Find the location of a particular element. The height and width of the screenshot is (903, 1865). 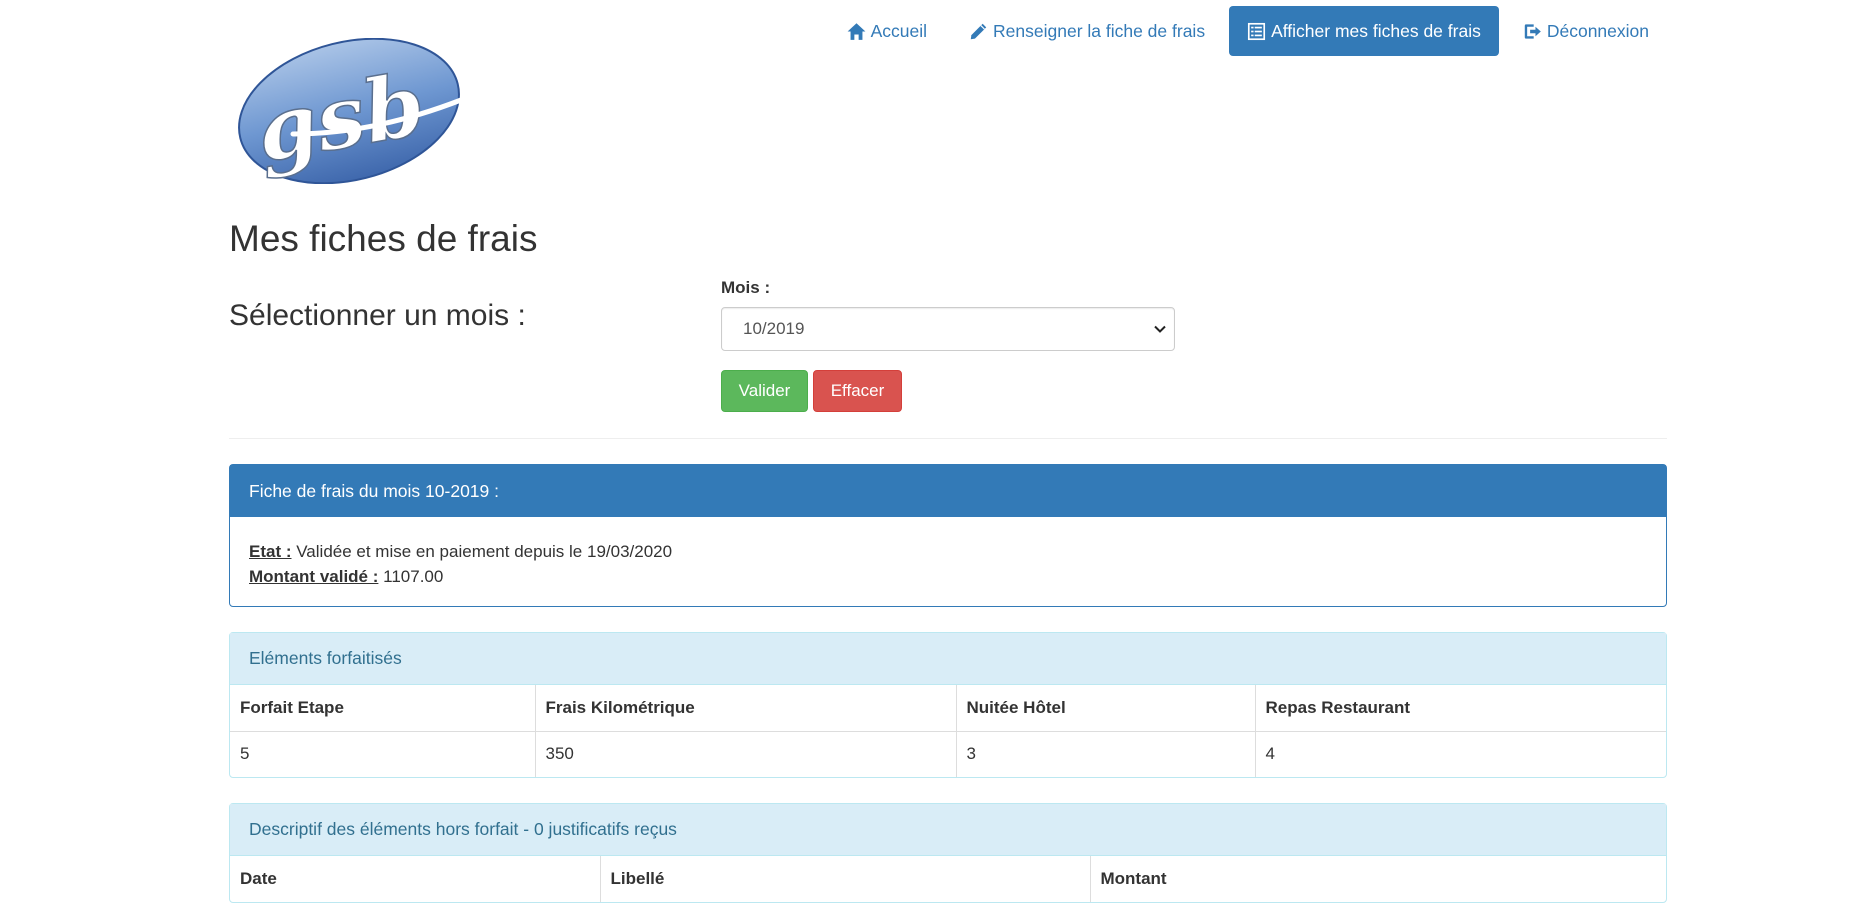

nav-item-afficher: Afficher mes fiches de frais is located at coordinates (1364, 31).